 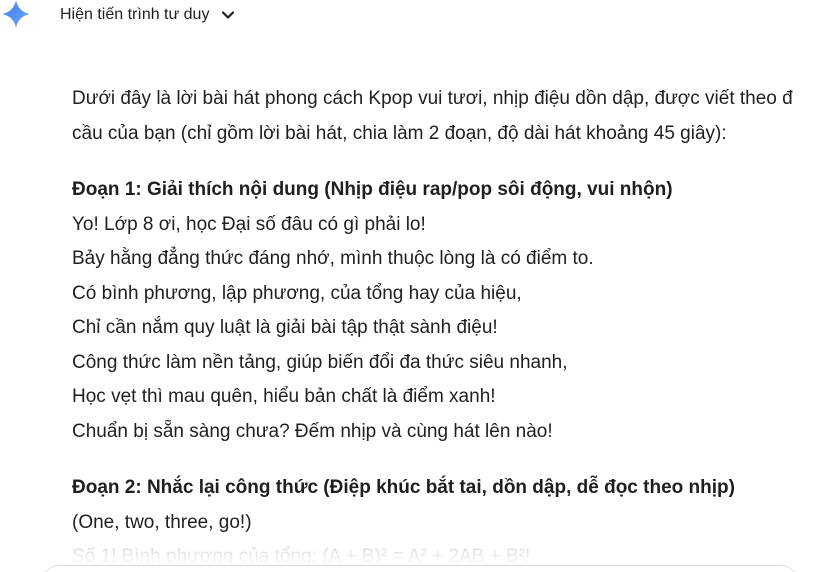 I want to click on show-thinking-button: Hiện tiến trình tư duy, so click(x=147, y=15).